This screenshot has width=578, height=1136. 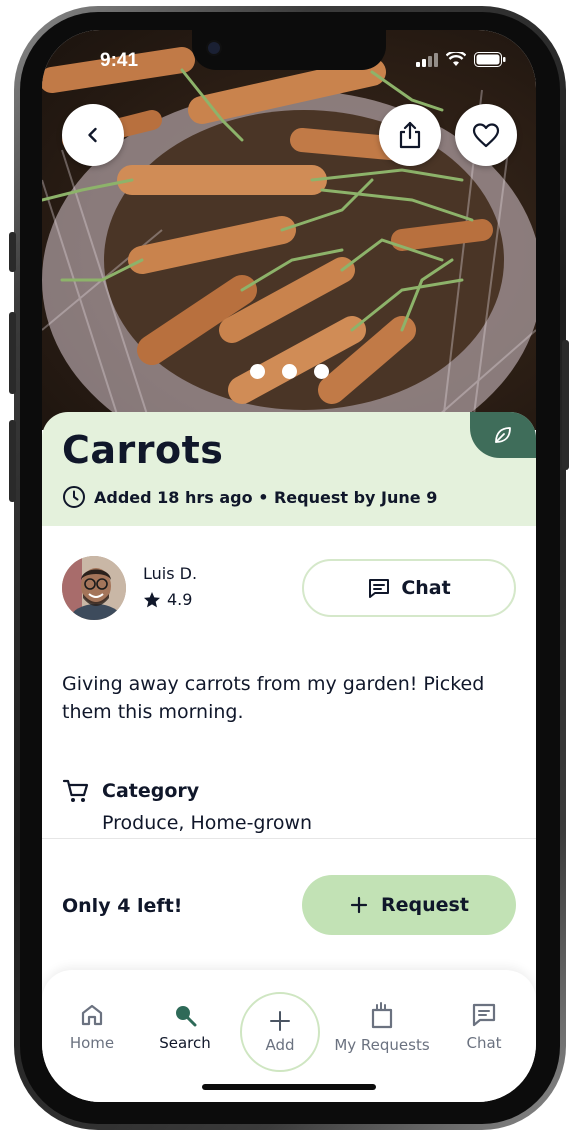 I want to click on nav-label: Chat, so click(x=484, y=1043).